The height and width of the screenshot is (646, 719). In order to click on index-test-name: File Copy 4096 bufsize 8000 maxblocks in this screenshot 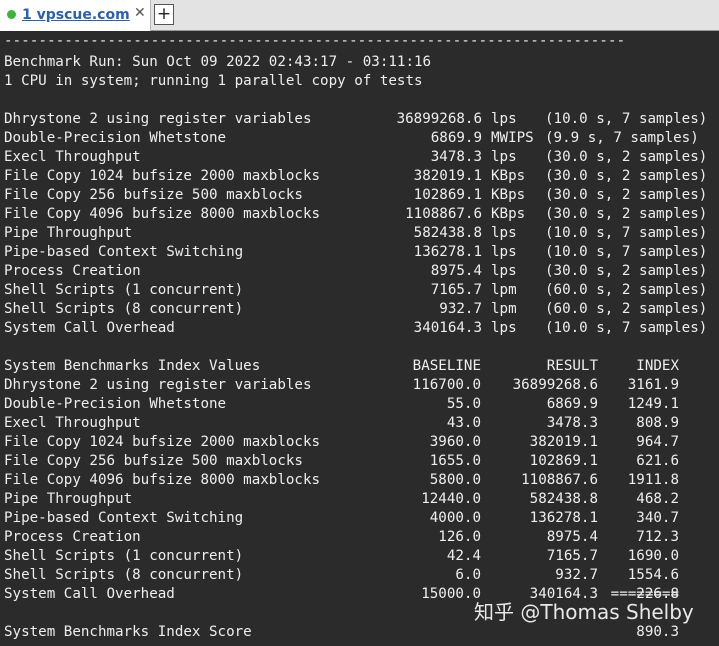, I will do `click(162, 480)`.